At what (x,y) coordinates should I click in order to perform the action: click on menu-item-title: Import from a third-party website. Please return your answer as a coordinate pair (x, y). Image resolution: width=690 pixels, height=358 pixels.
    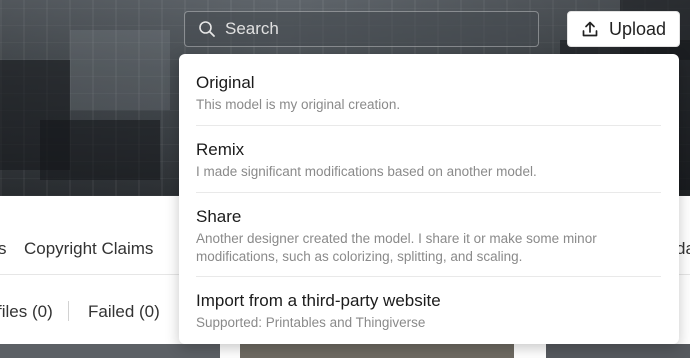
    Looking at the image, I should click on (318, 300).